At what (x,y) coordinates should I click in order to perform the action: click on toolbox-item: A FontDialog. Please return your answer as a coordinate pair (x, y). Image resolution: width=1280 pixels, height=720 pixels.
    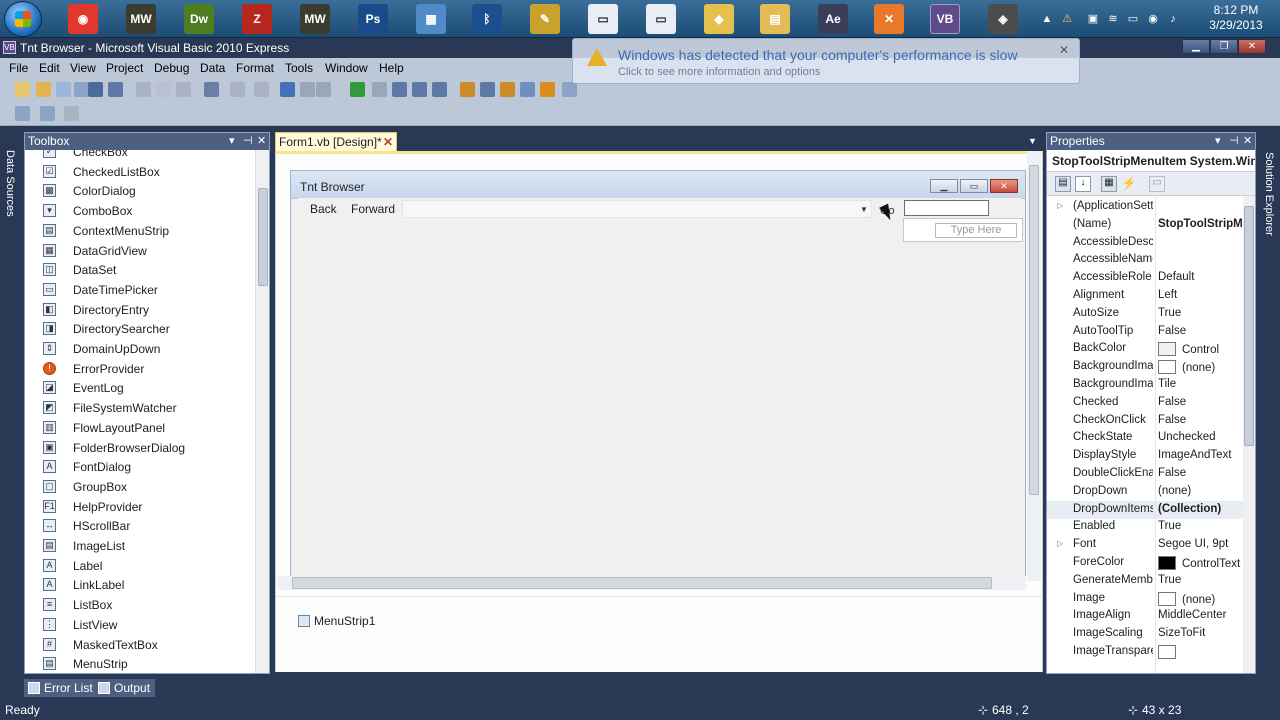
    Looking at the image, I should click on (140, 467).